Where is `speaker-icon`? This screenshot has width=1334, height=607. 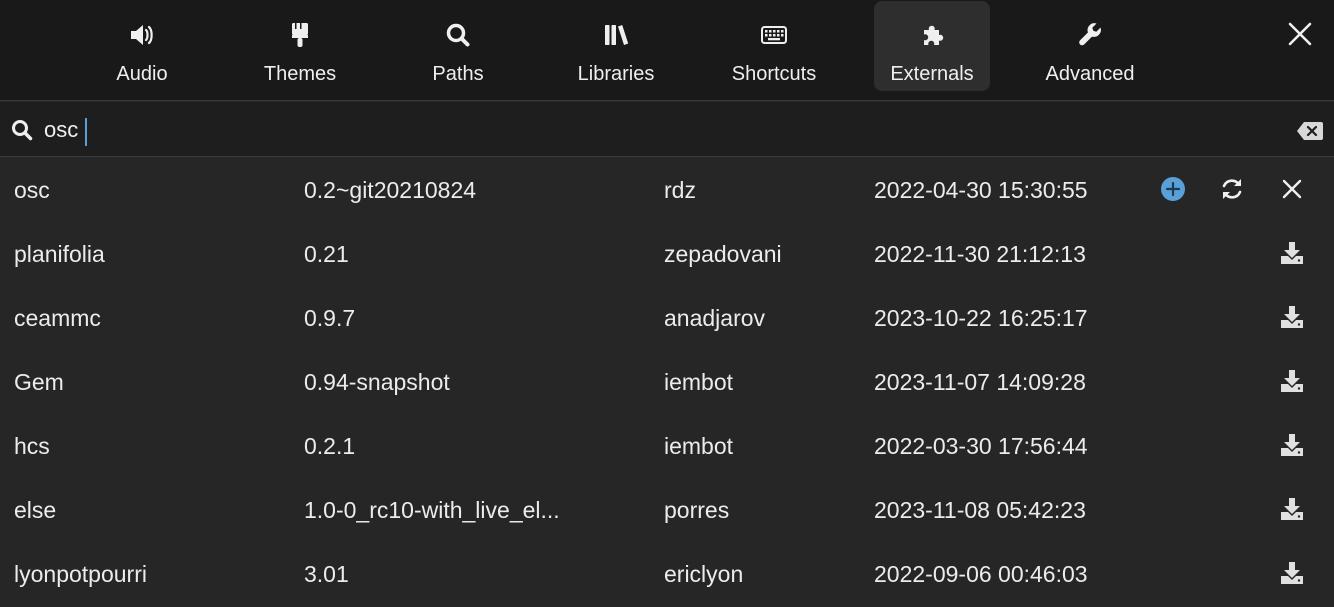 speaker-icon is located at coordinates (142, 35).